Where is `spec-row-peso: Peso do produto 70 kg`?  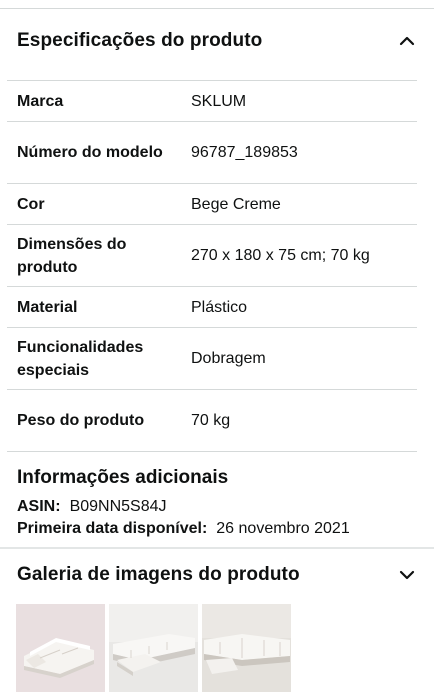
spec-row-peso: Peso do produto 70 kg is located at coordinates (212, 420).